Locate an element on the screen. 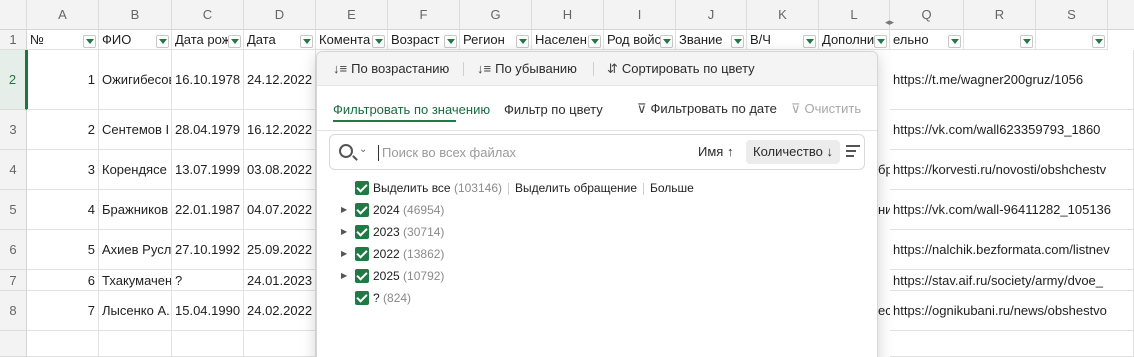 This screenshot has height=357, width=1134. list-settings-icon is located at coordinates (854, 152).